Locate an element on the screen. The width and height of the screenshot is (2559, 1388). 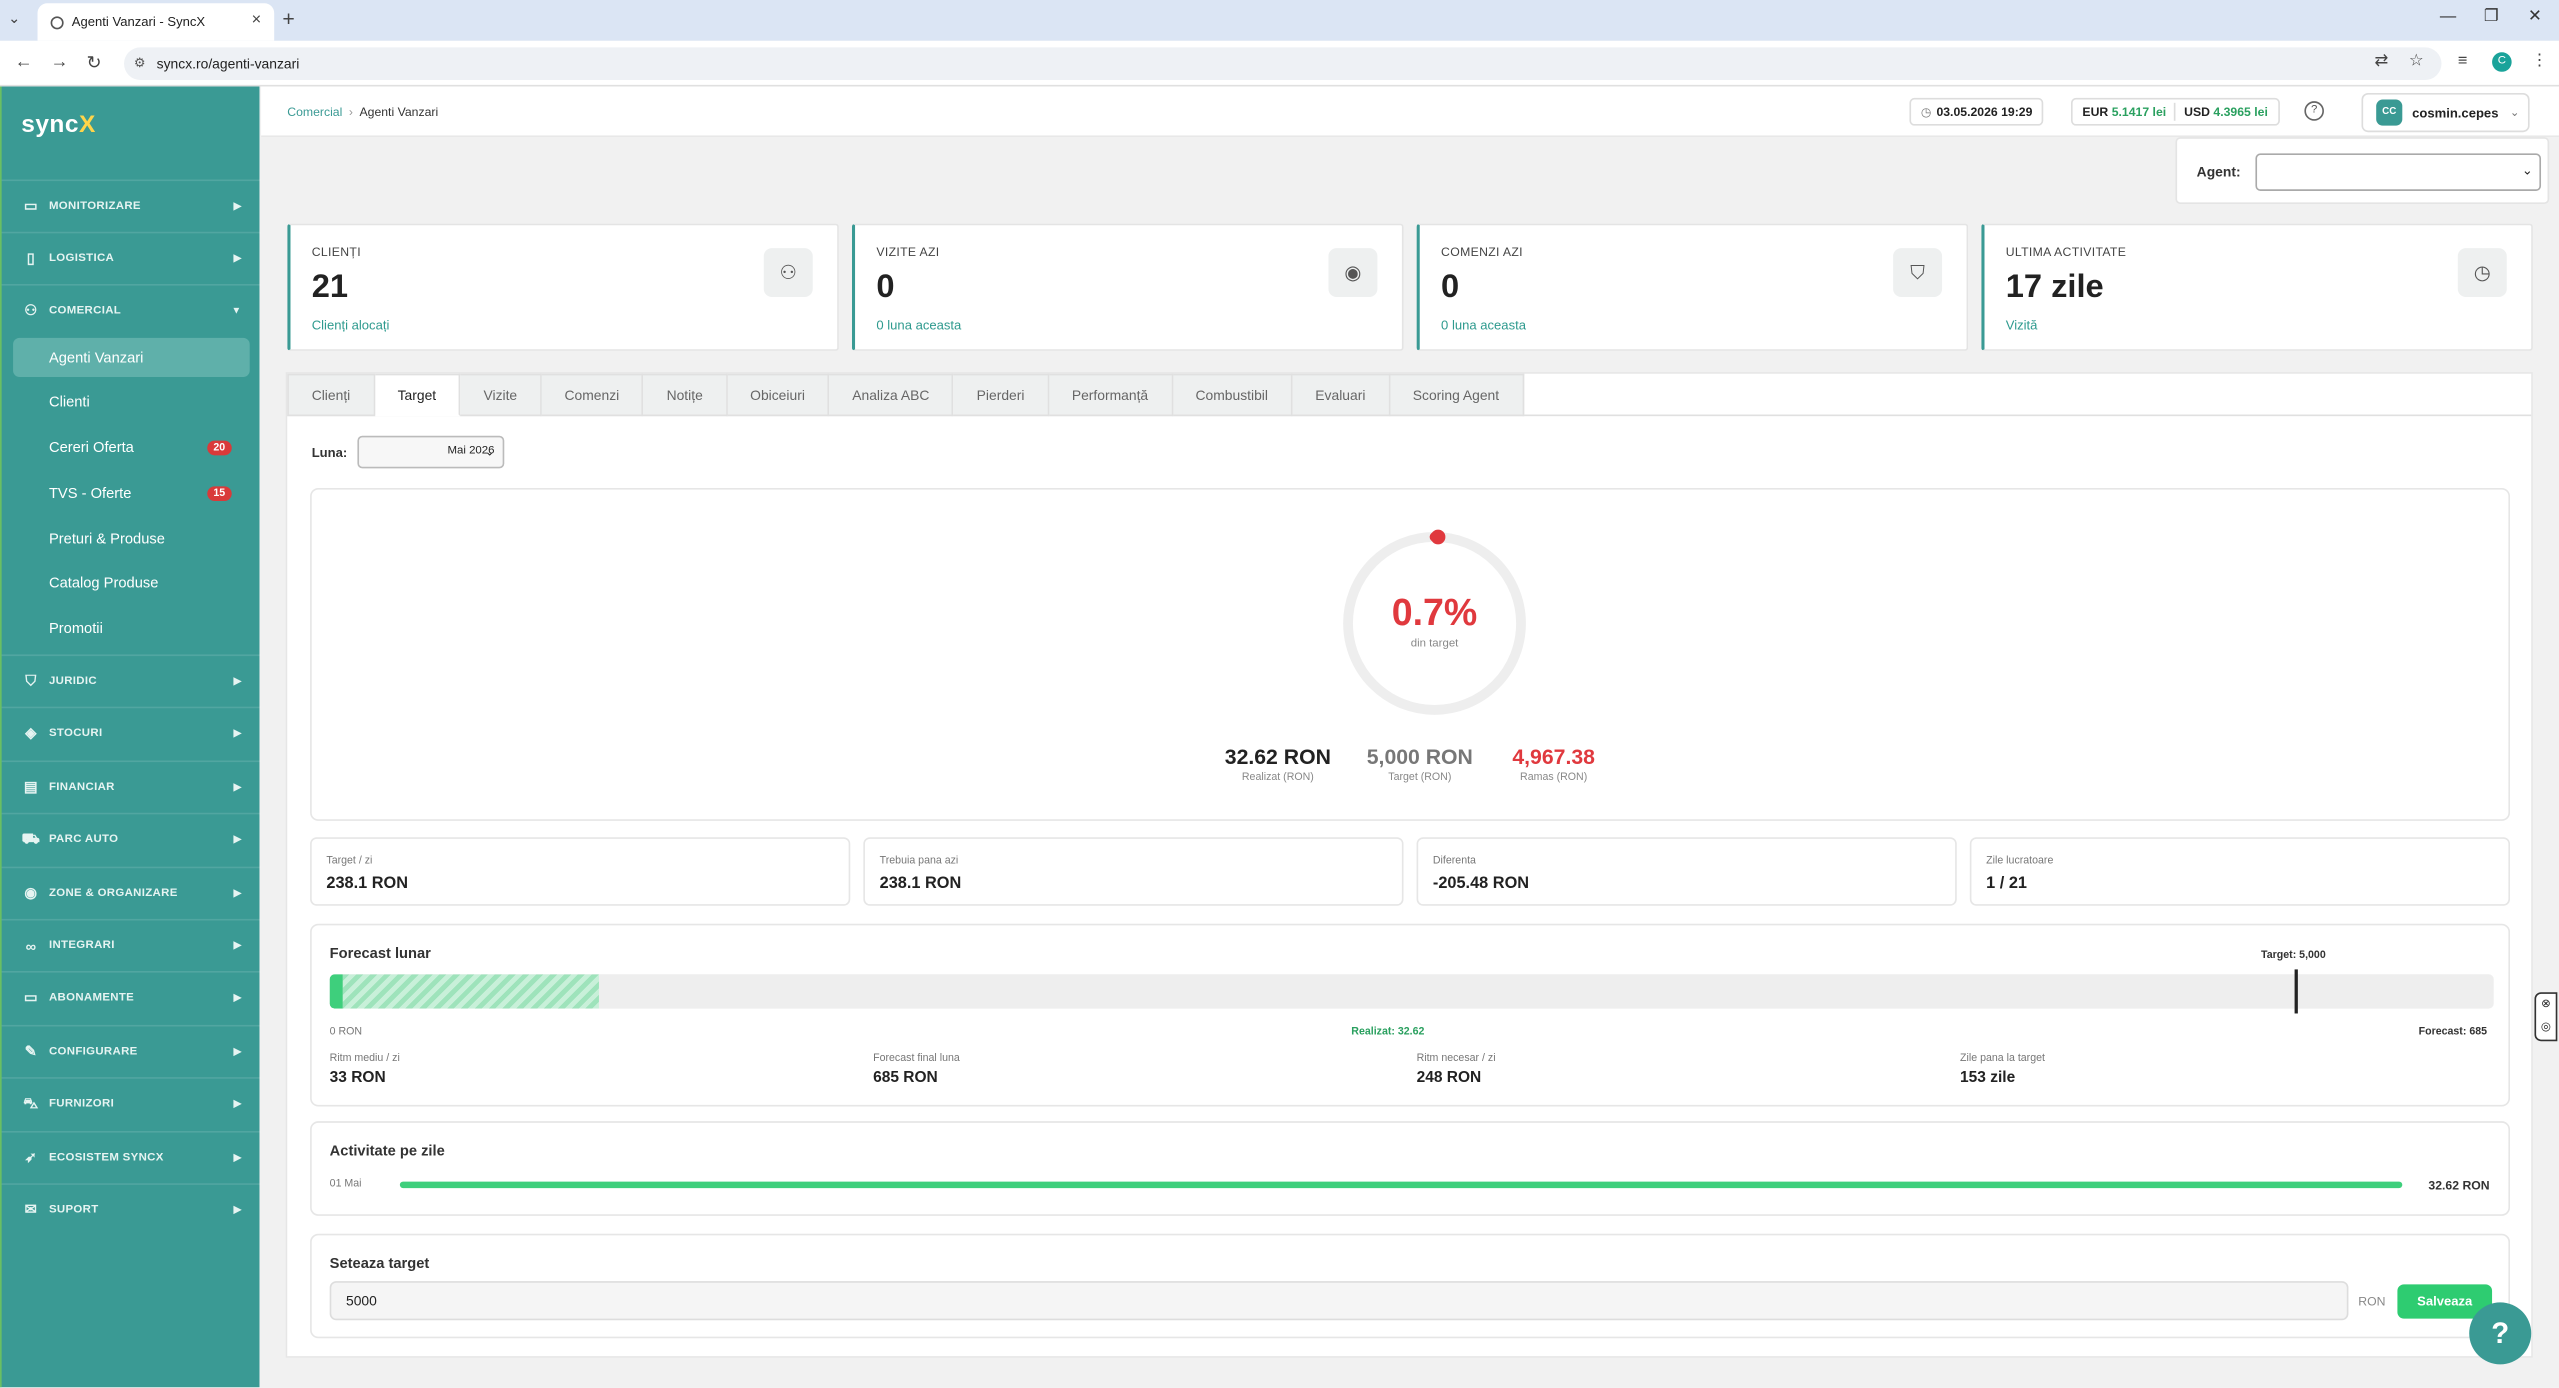
tab-evaluari: Evaluari is located at coordinates (1341, 395).